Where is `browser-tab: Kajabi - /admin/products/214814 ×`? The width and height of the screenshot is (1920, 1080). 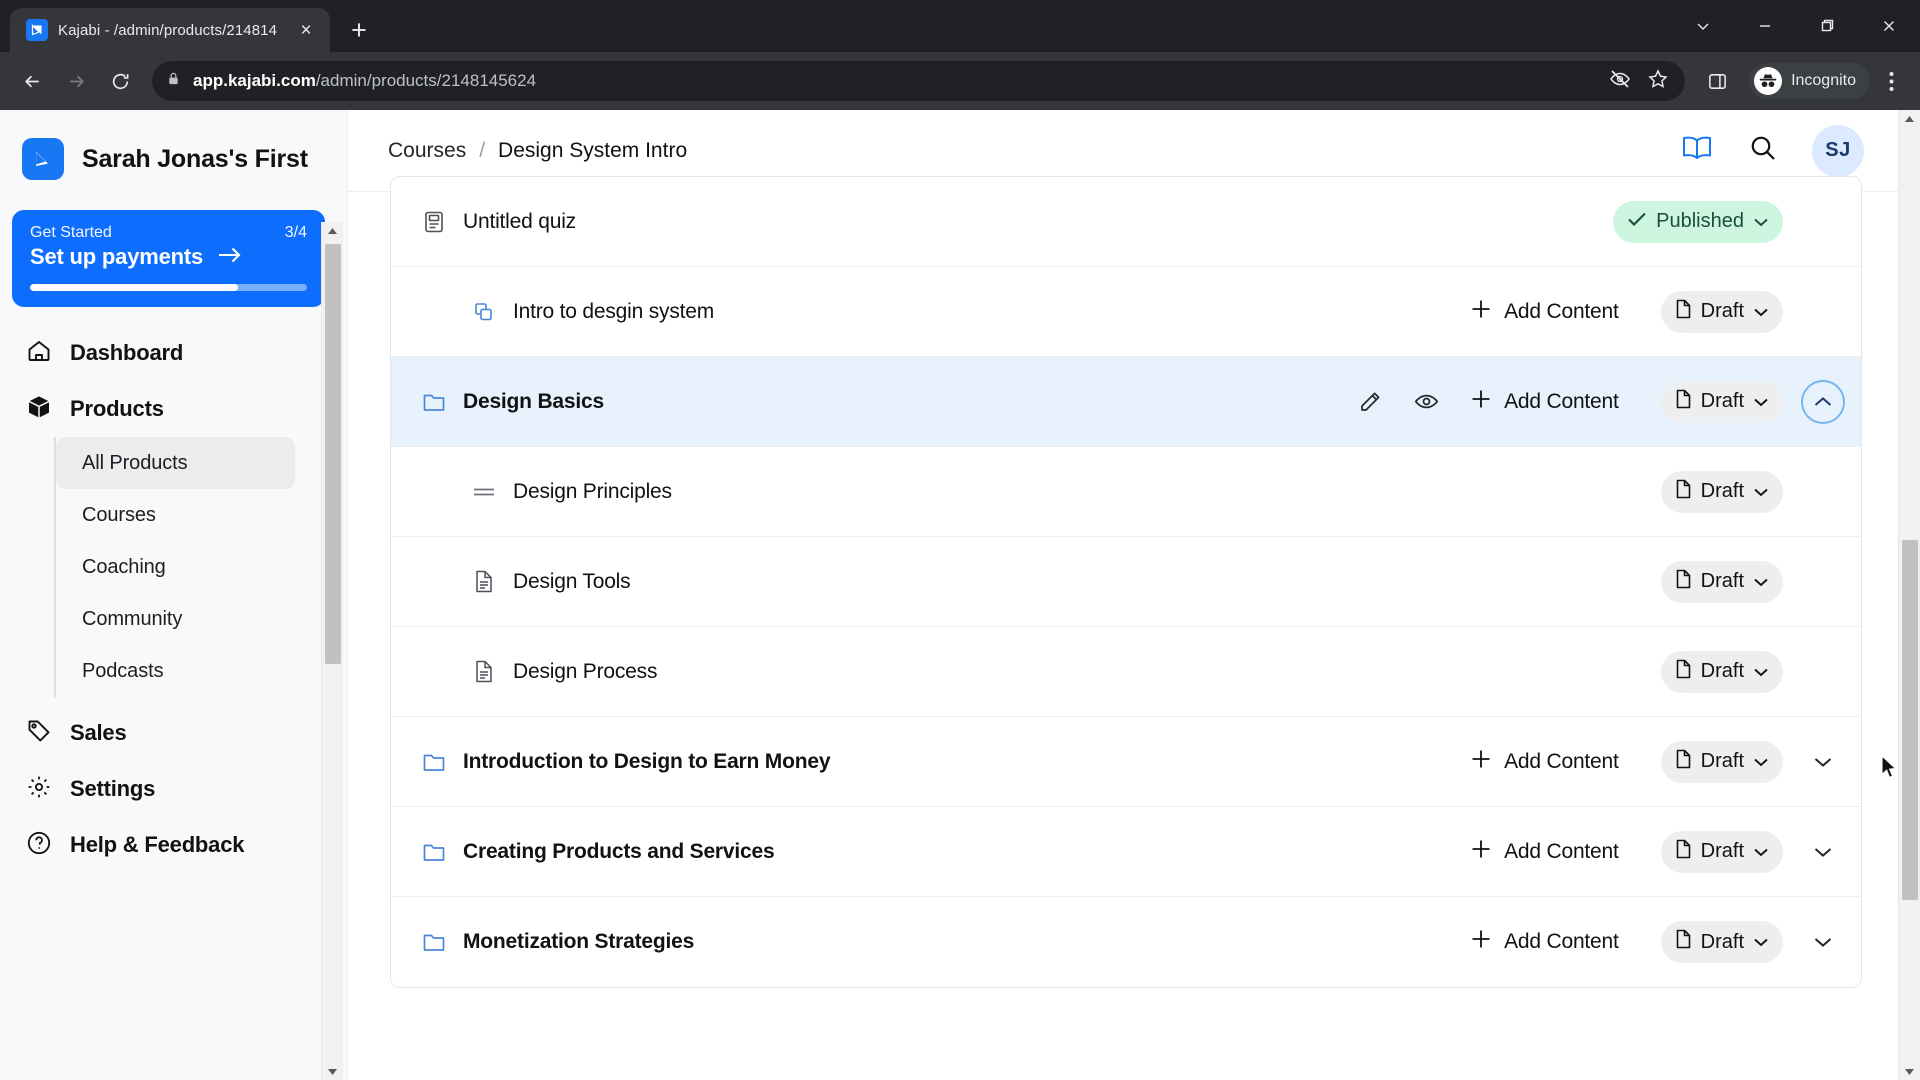 browser-tab: Kajabi - /admin/products/214814 × is located at coordinates (170, 30).